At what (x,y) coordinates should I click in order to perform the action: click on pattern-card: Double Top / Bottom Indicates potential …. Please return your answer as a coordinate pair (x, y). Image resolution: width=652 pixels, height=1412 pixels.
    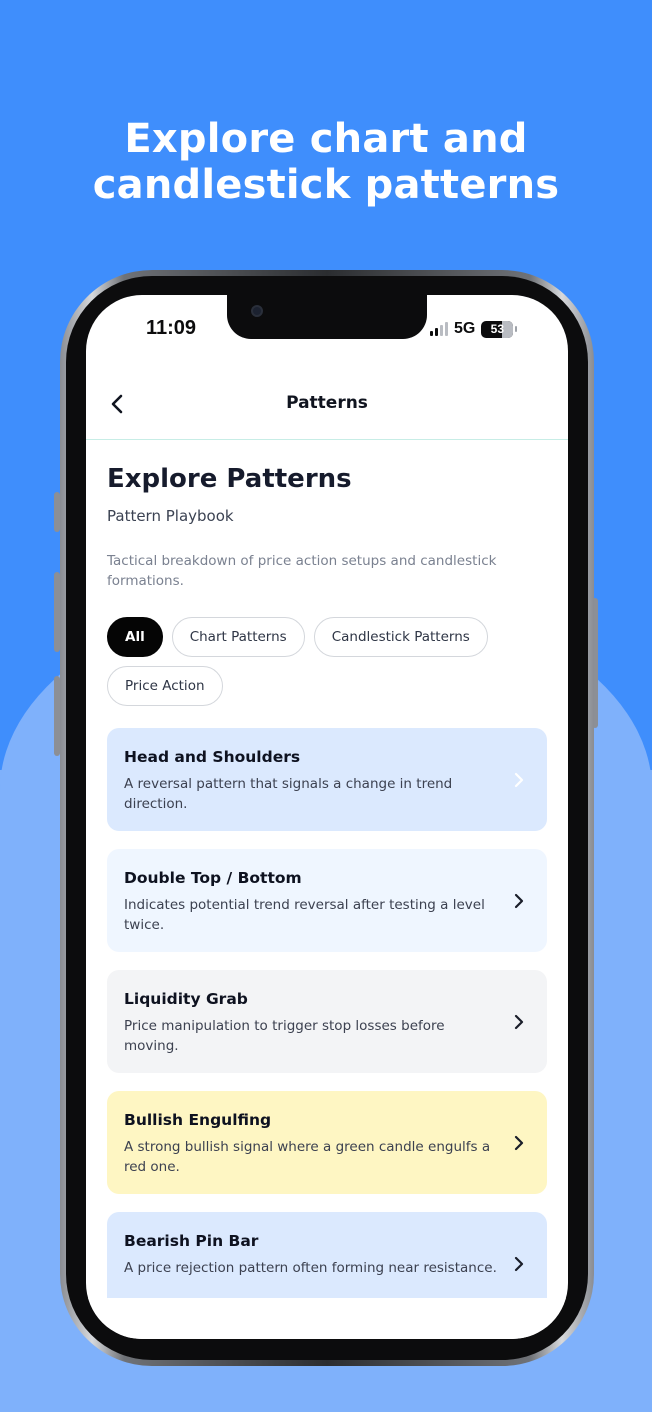
    Looking at the image, I should click on (327, 900).